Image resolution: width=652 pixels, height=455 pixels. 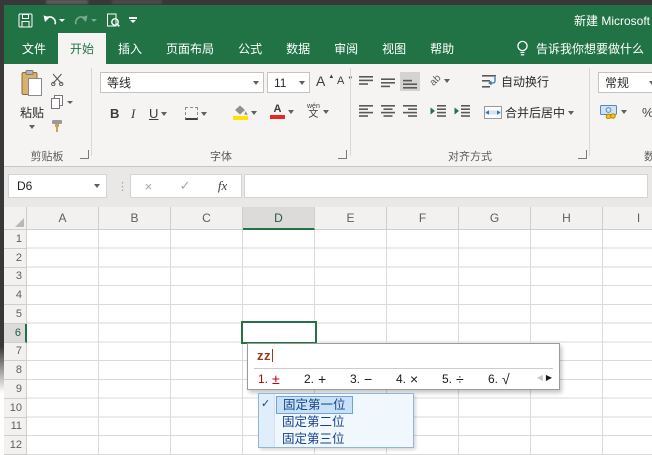 What do you see at coordinates (529, 112) in the screenshot?
I see `merge-center-button: 合并后居中` at bounding box center [529, 112].